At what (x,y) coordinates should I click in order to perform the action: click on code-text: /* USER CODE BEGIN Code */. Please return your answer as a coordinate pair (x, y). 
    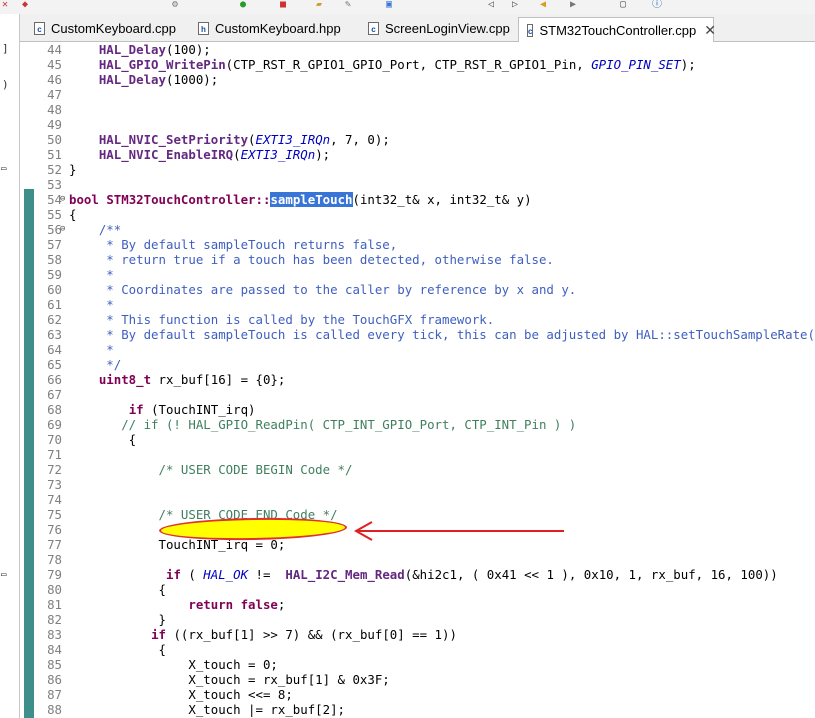
    Looking at the image, I should click on (211, 469).